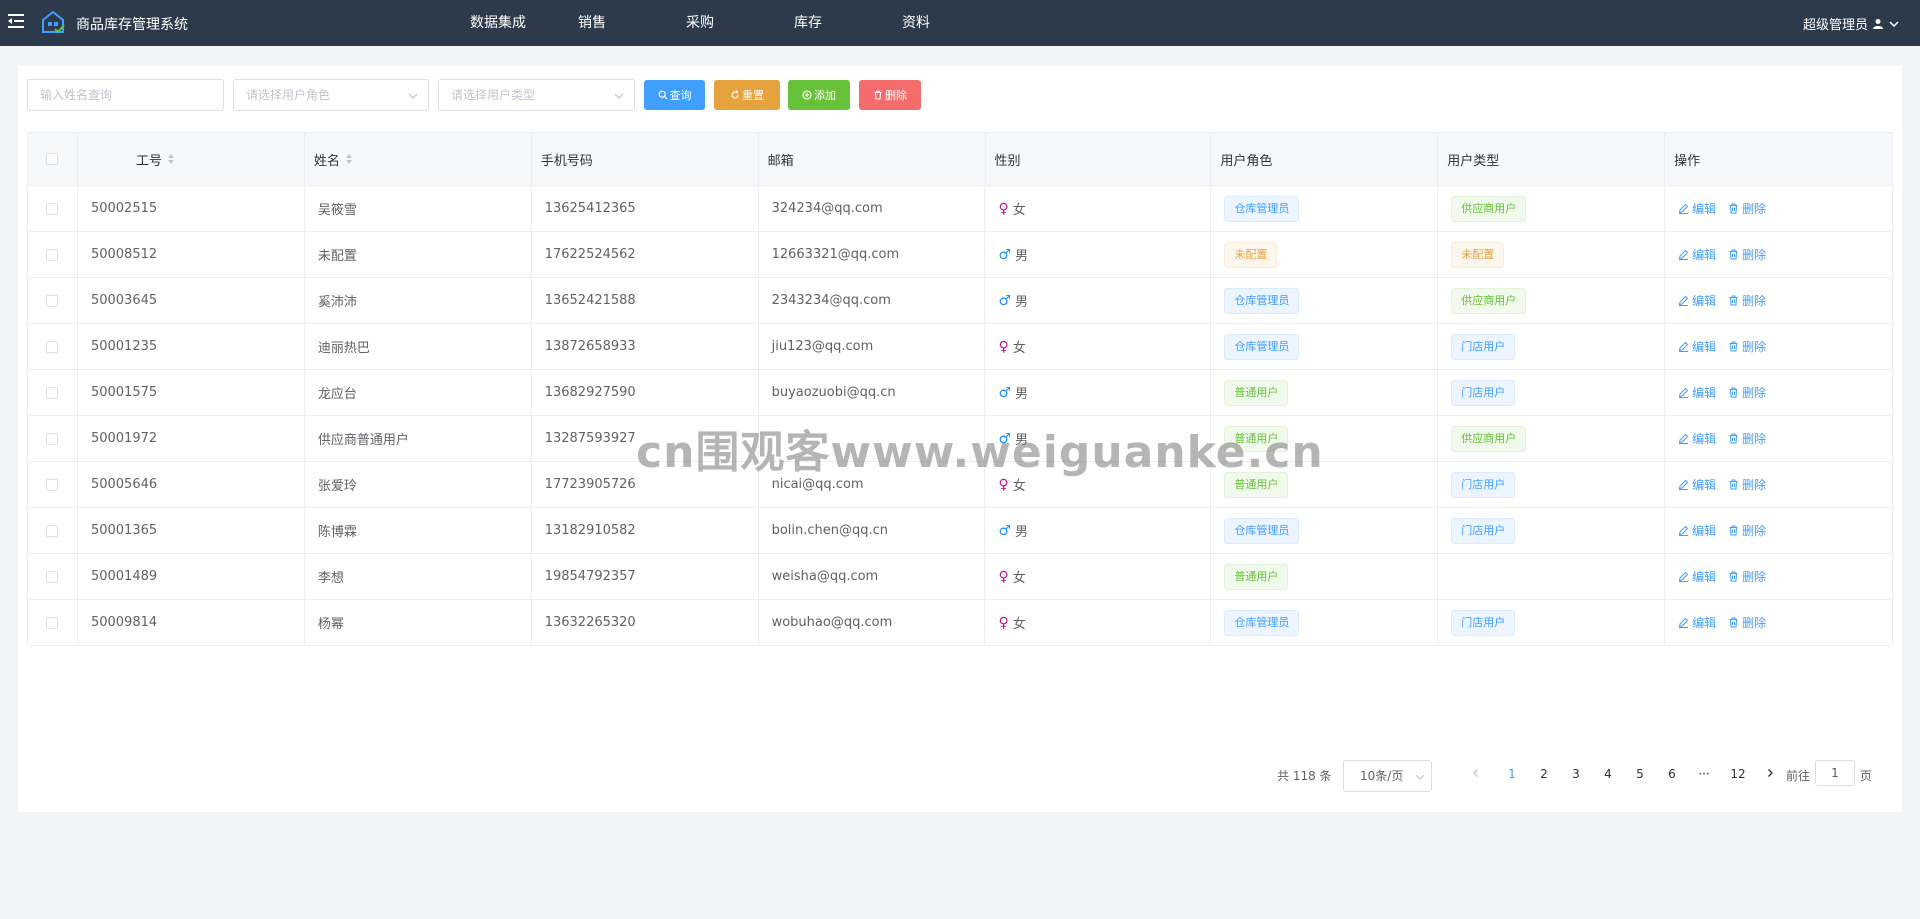  What do you see at coordinates (536, 95) in the screenshot?
I see `type-select: 请选择用户类型` at bounding box center [536, 95].